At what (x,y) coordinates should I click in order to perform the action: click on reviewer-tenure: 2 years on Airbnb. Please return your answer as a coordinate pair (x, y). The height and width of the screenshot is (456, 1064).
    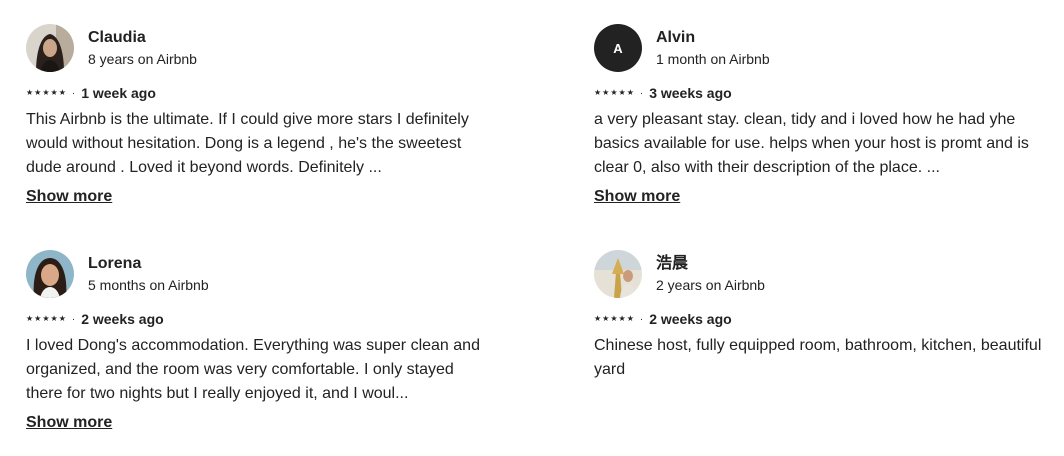
    Looking at the image, I should click on (710, 285).